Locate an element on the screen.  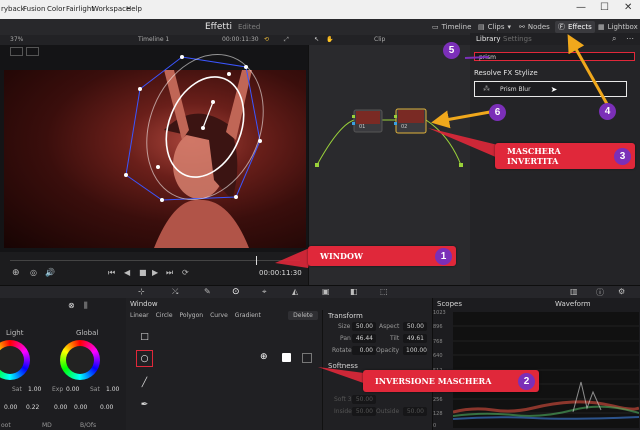
circle-window-button: ○ is located at coordinates (144, 358).